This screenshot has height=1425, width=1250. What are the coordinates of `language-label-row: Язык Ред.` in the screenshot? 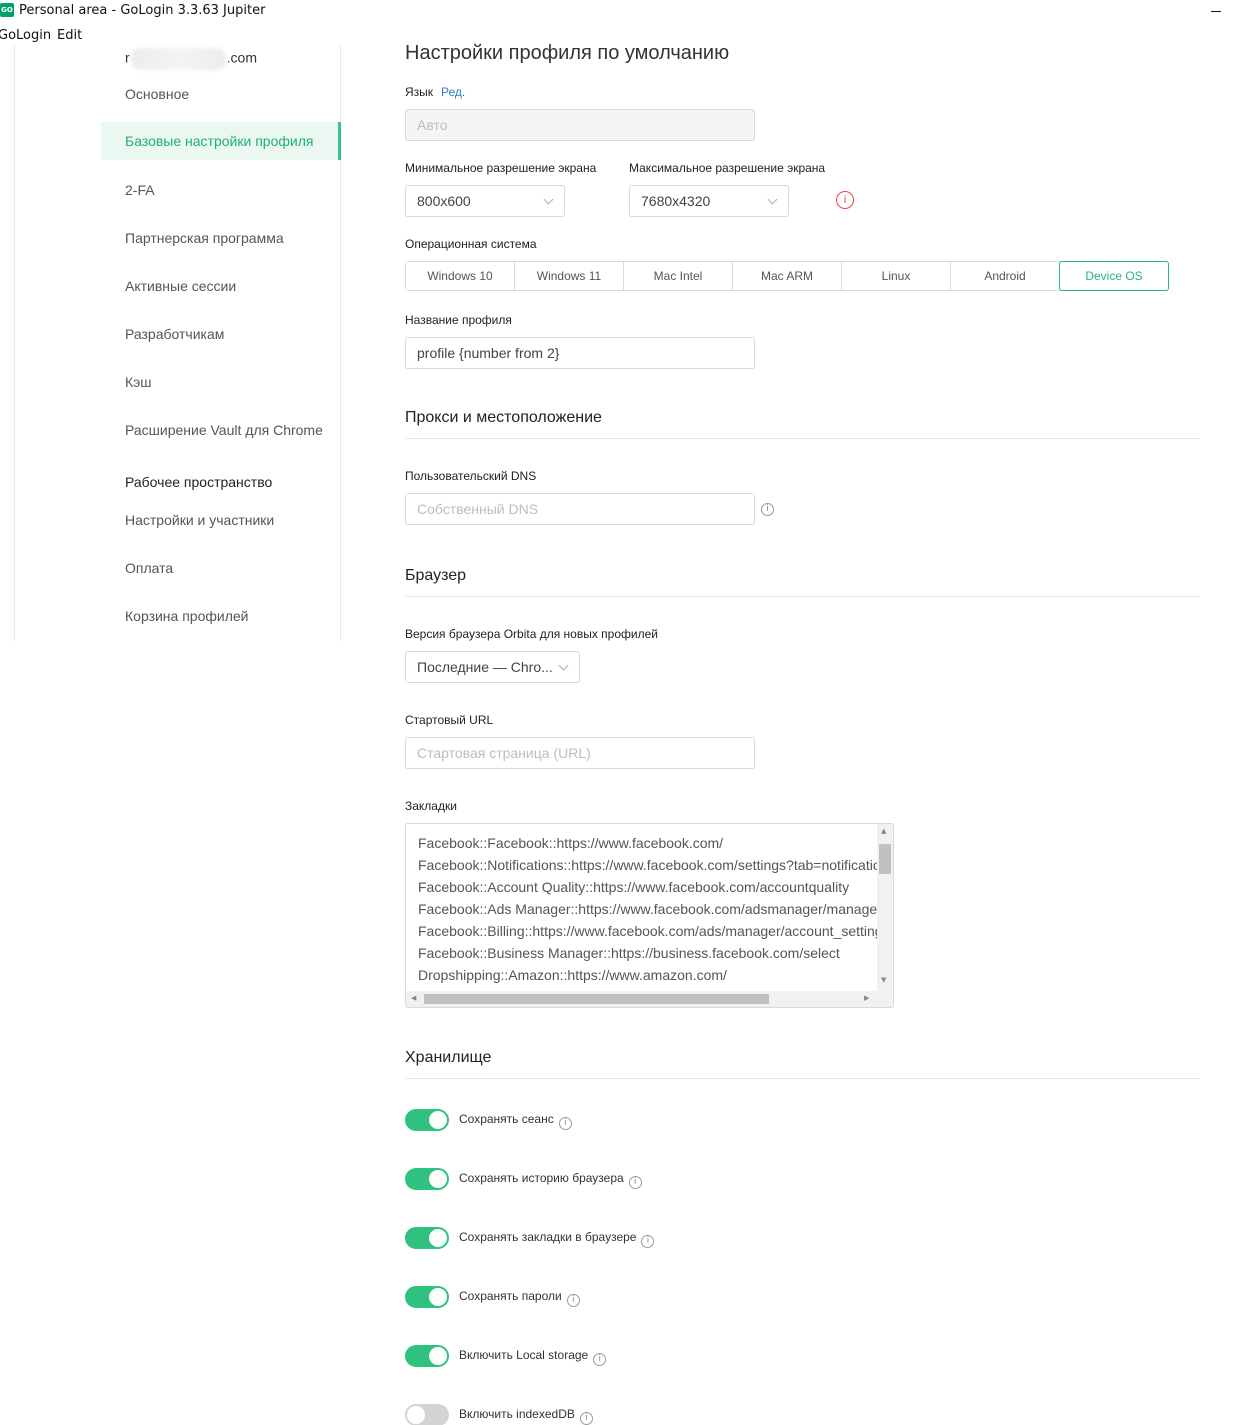 It's located at (435, 92).